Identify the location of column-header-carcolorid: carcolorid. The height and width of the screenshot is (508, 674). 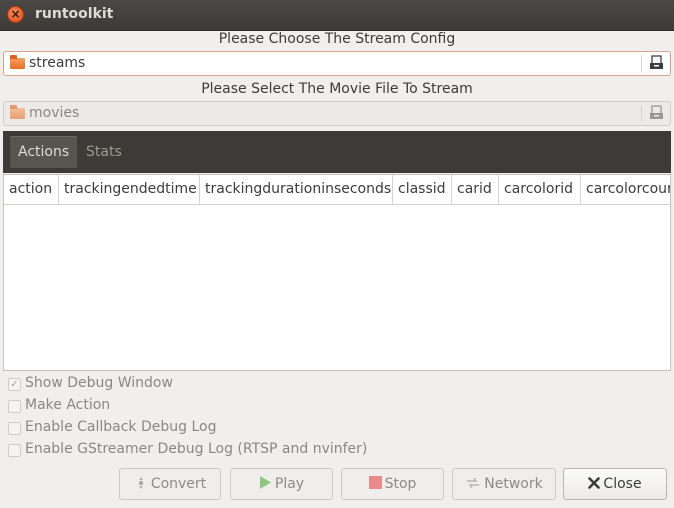
(540, 189).